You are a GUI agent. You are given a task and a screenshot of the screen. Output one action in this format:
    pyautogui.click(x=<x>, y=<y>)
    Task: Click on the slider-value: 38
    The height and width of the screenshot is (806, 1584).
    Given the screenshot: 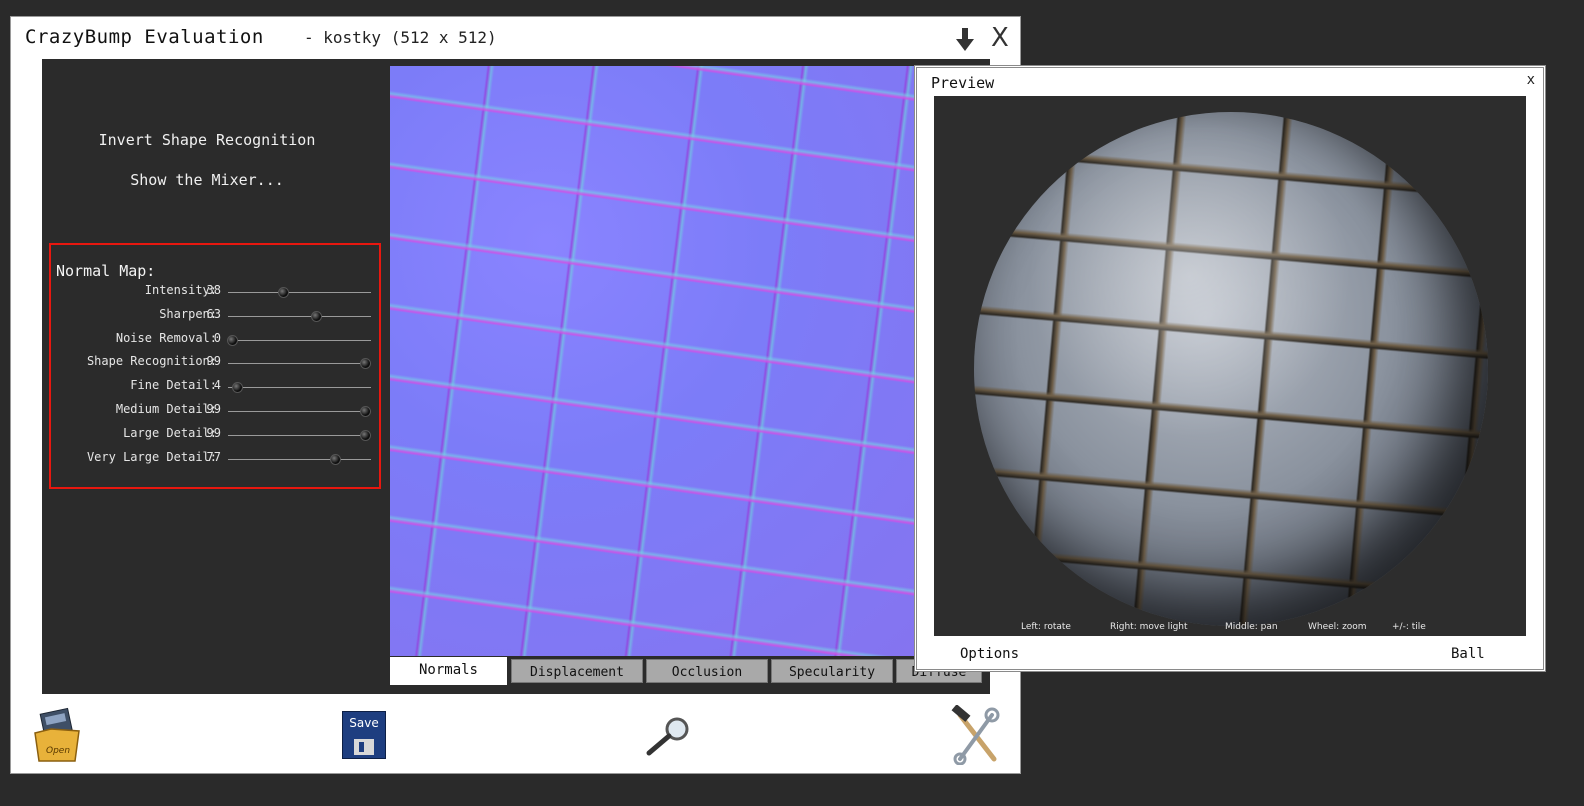 What is the action you would take?
    pyautogui.click(x=213, y=290)
    